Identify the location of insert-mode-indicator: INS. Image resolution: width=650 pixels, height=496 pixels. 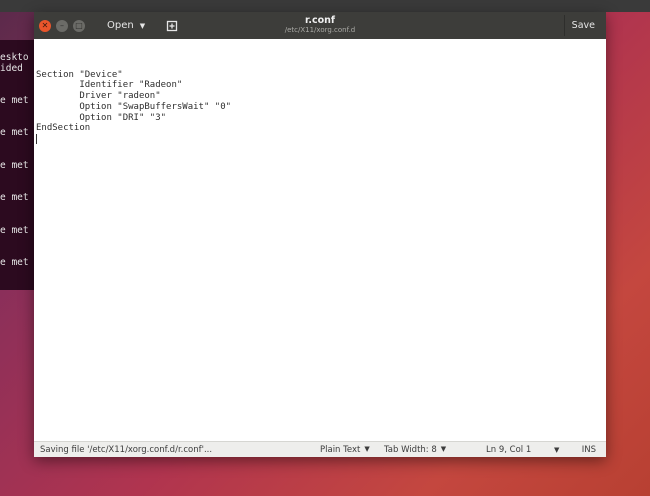
(588, 449).